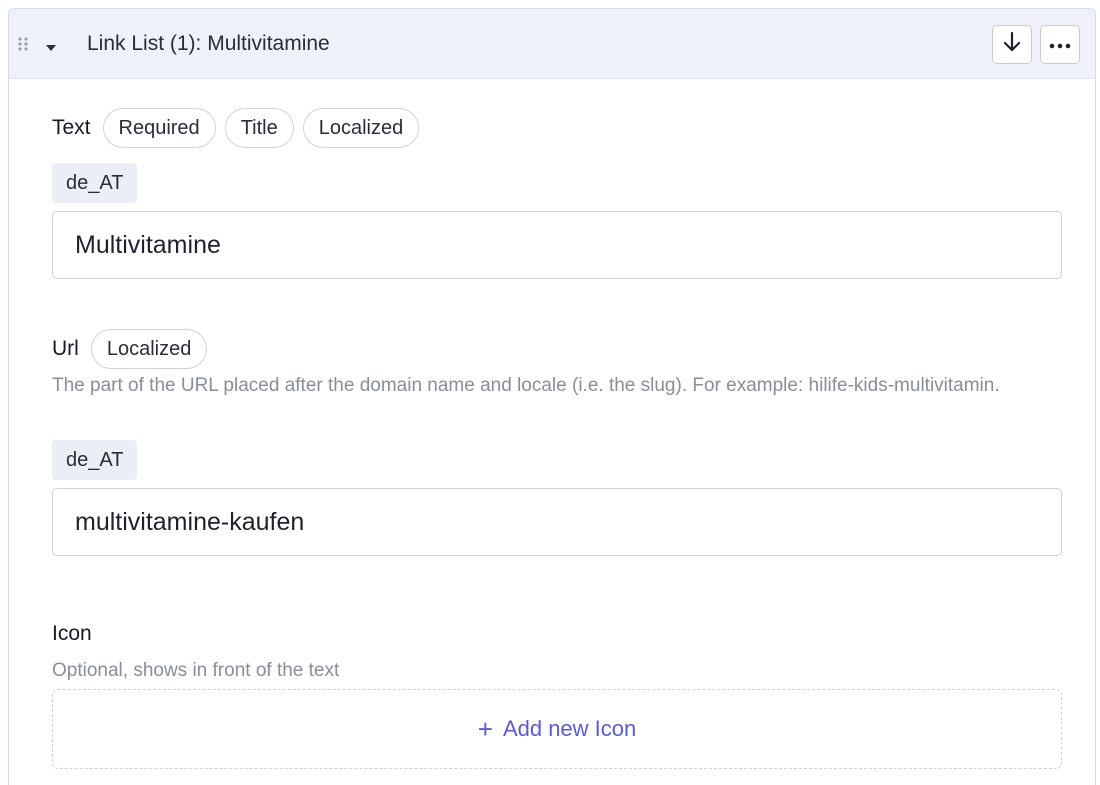 Image resolution: width=1100 pixels, height=785 pixels. What do you see at coordinates (485, 729) in the screenshot?
I see `plus-icon: +` at bounding box center [485, 729].